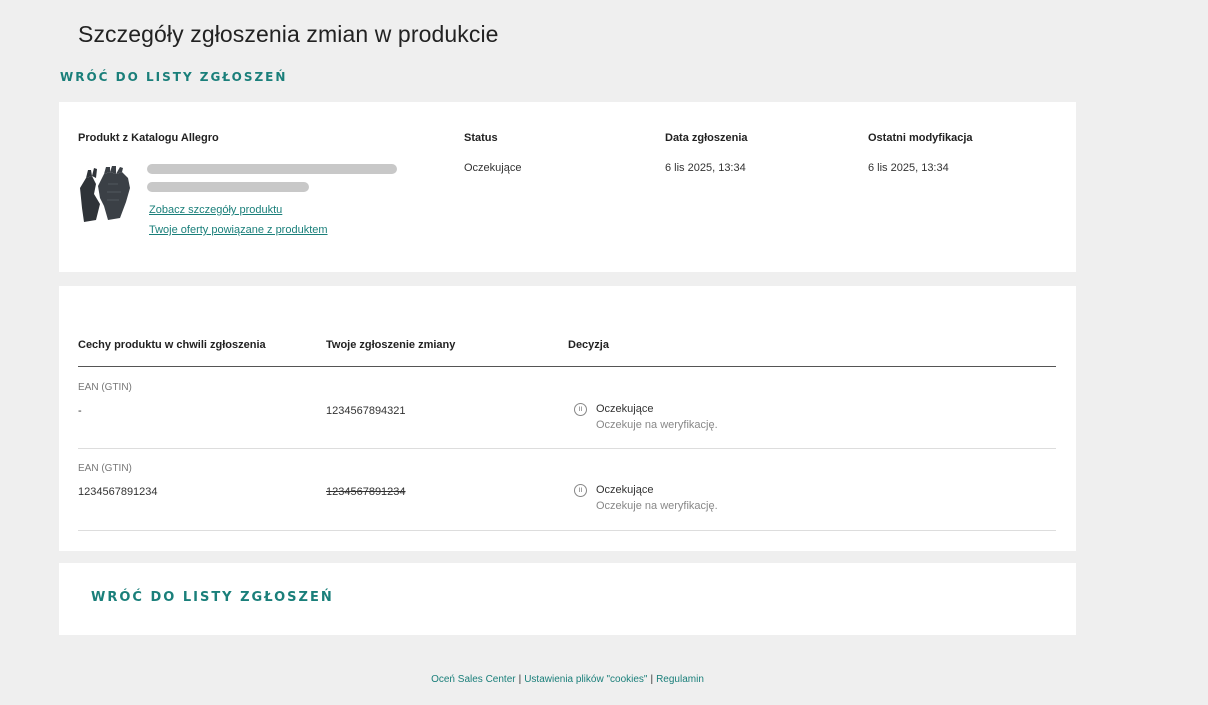 Image resolution: width=1208 pixels, height=705 pixels. Describe the element at coordinates (391, 345) in the screenshot. I see `column-header-requested: Twoje zgłoszenie zmiany` at that location.